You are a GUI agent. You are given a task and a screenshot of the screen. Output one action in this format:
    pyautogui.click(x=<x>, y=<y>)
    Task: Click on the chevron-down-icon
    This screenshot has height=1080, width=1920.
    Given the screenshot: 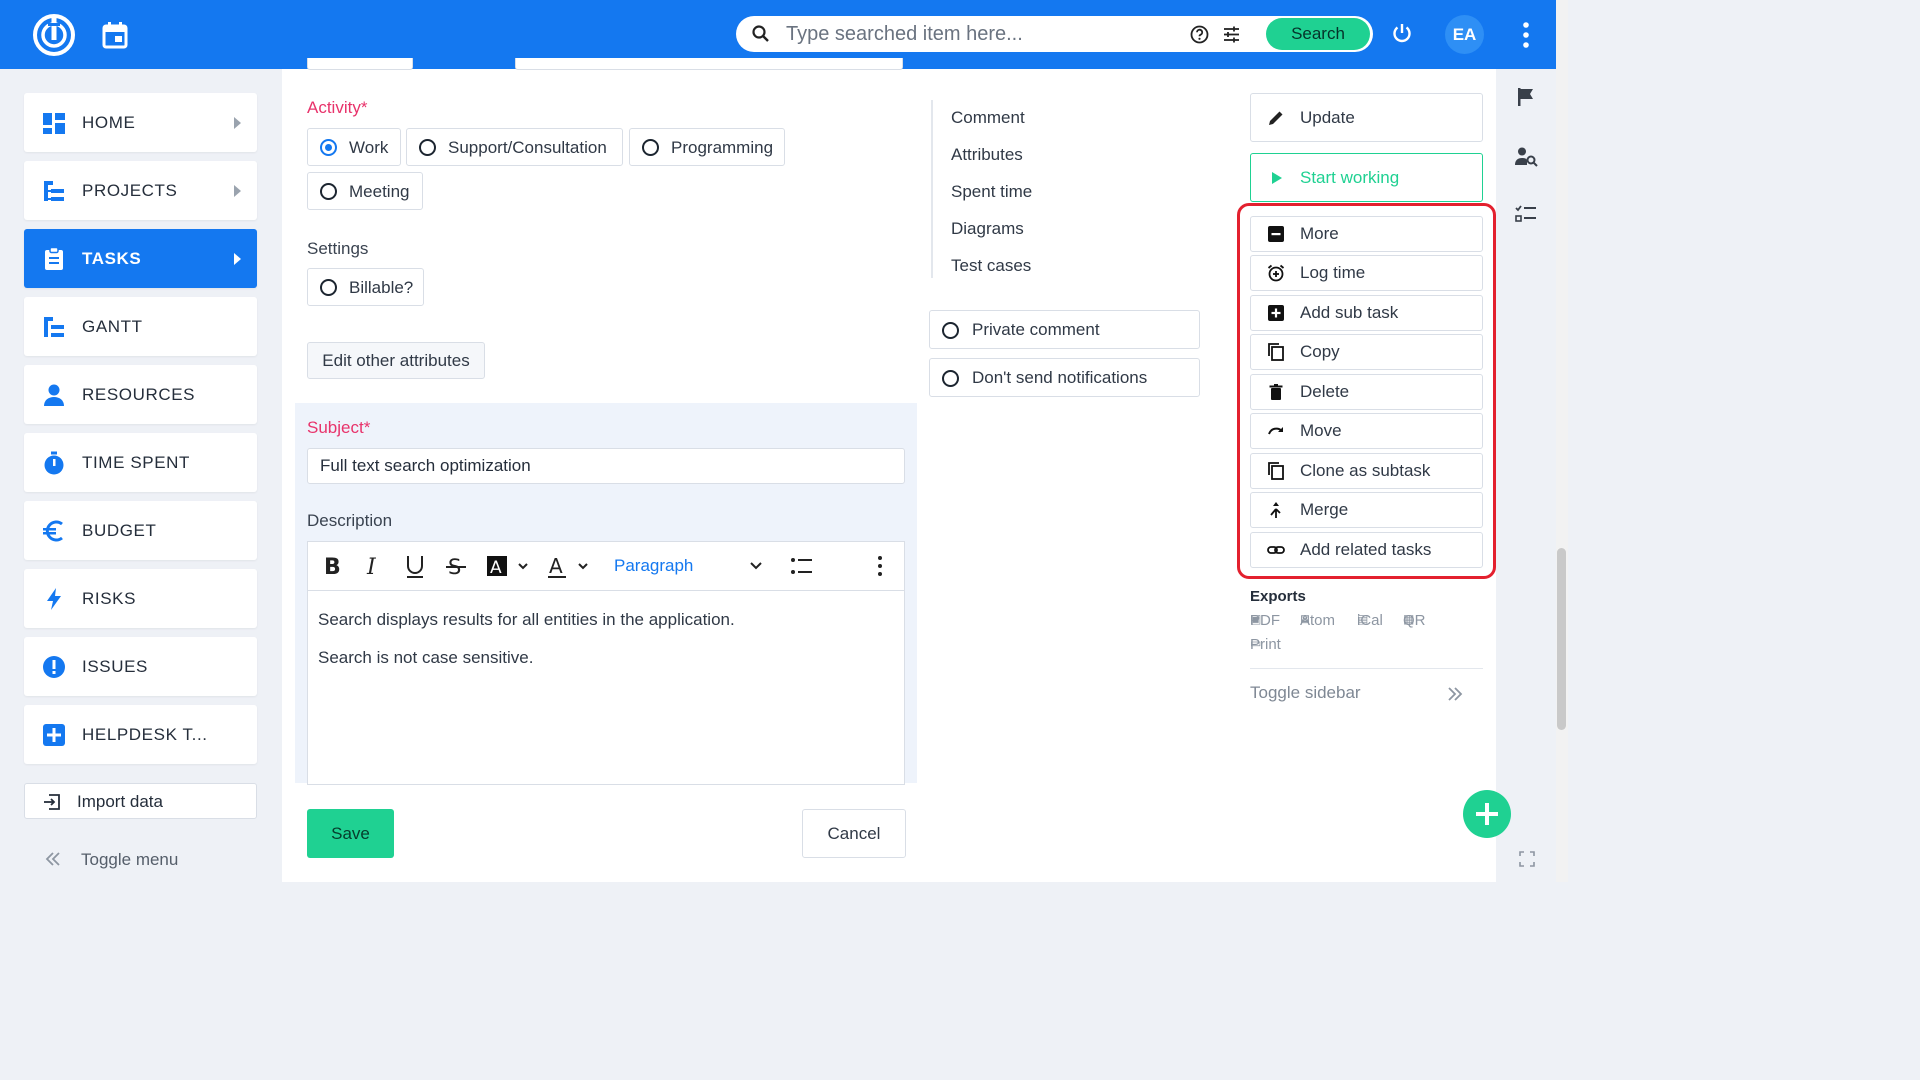 What is the action you would take?
    pyautogui.click(x=756, y=566)
    